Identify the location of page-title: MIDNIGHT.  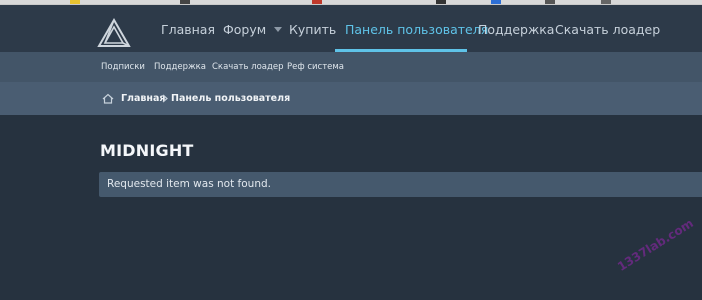
(147, 150).